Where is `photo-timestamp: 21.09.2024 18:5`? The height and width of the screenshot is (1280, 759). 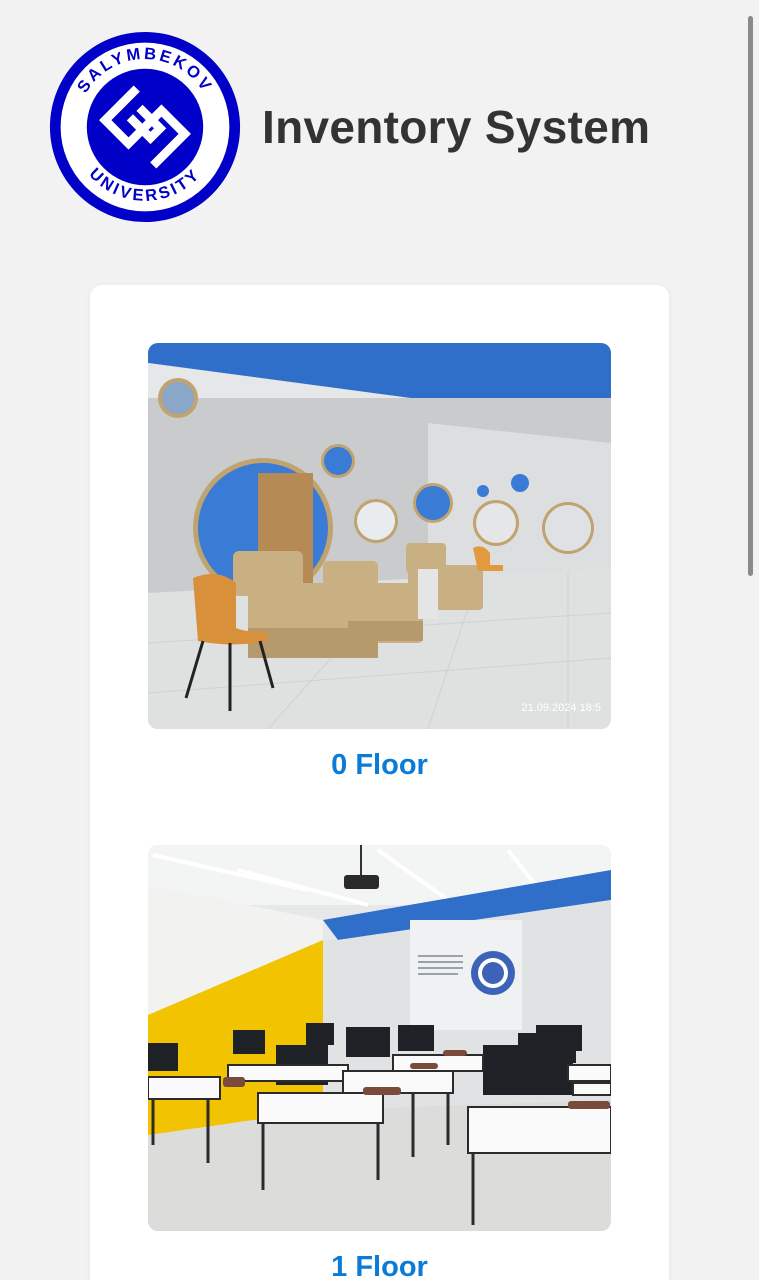
photo-timestamp: 21.09.2024 18:5 is located at coordinates (561, 708).